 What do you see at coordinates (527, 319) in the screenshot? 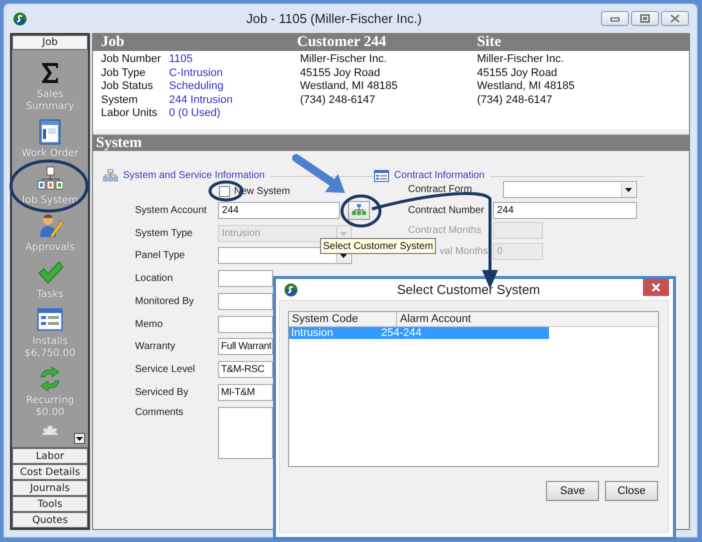
I see `column-header: Alarm Account` at bounding box center [527, 319].